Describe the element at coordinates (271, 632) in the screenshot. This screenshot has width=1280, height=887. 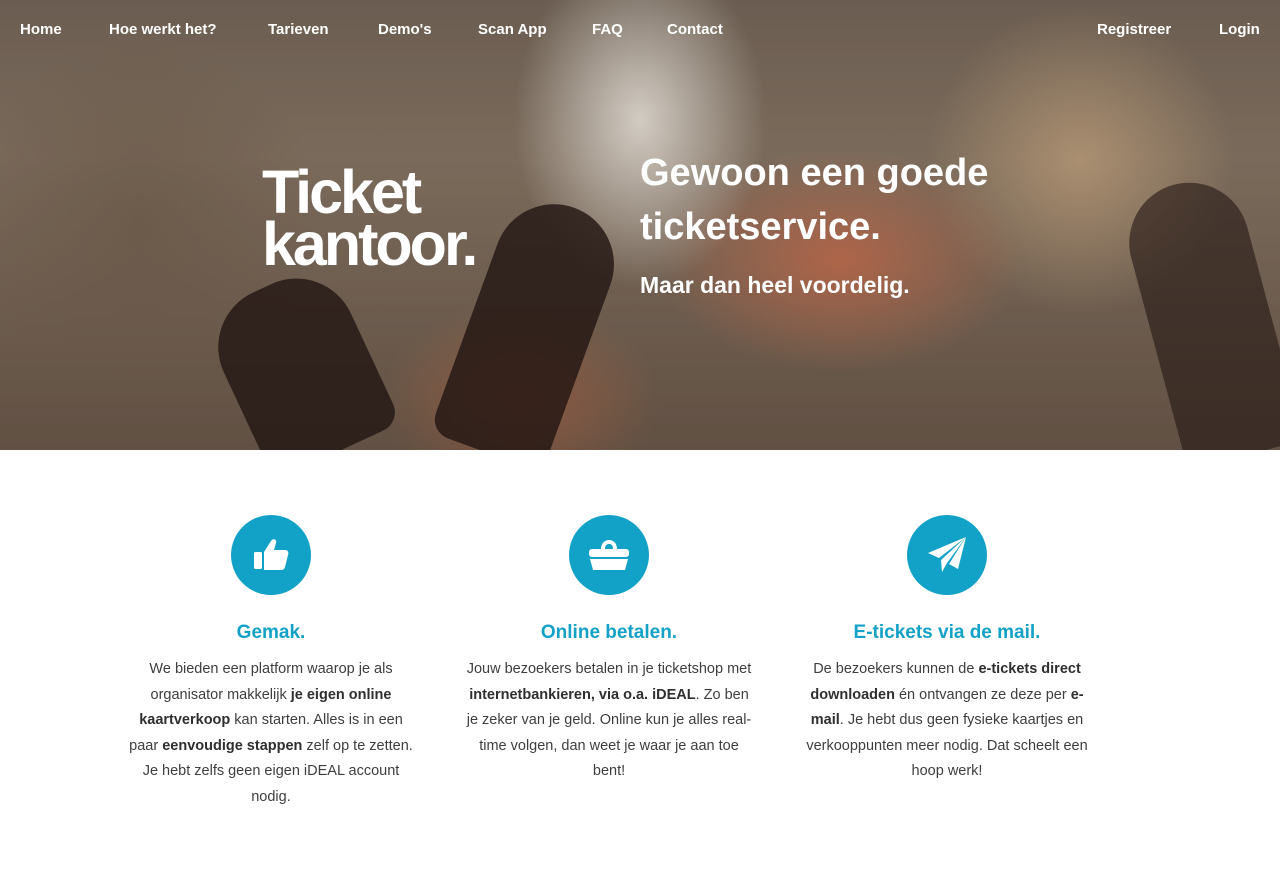
I see `feature-title: Gemak.` at that location.